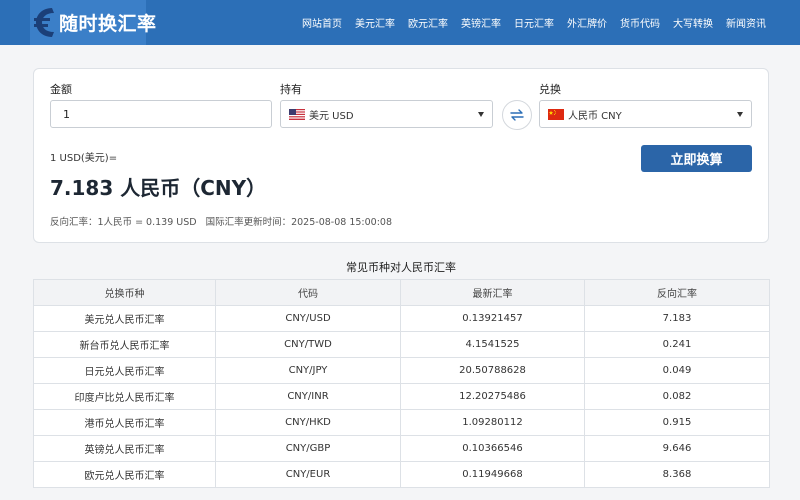 The height and width of the screenshot is (500, 800). I want to click on latest-rate: 0.11949668, so click(492, 474).